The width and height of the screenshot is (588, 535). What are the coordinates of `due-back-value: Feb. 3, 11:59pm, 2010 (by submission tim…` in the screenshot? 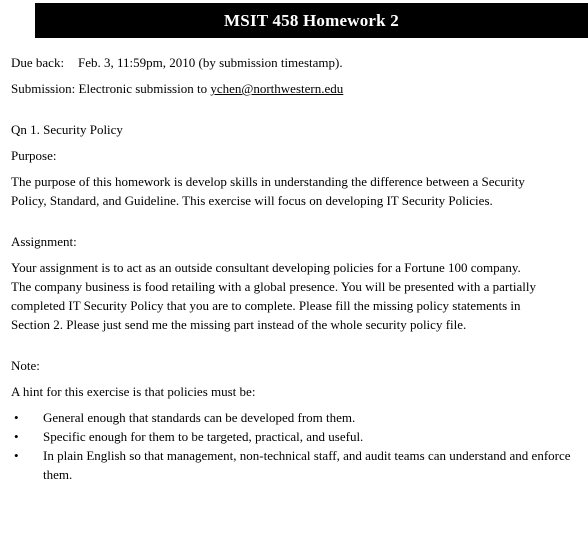 It's located at (210, 62).